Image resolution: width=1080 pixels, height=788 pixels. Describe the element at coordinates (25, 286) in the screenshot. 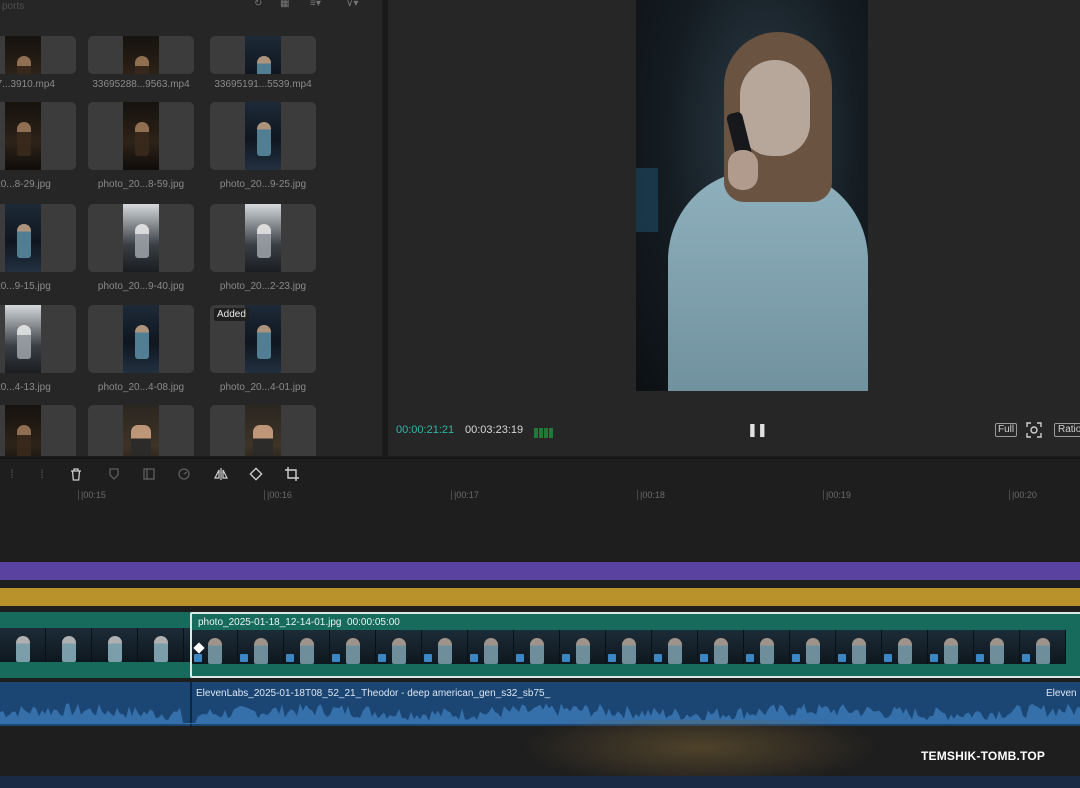

I see `media-item-name: 20...9-15.jpg` at that location.